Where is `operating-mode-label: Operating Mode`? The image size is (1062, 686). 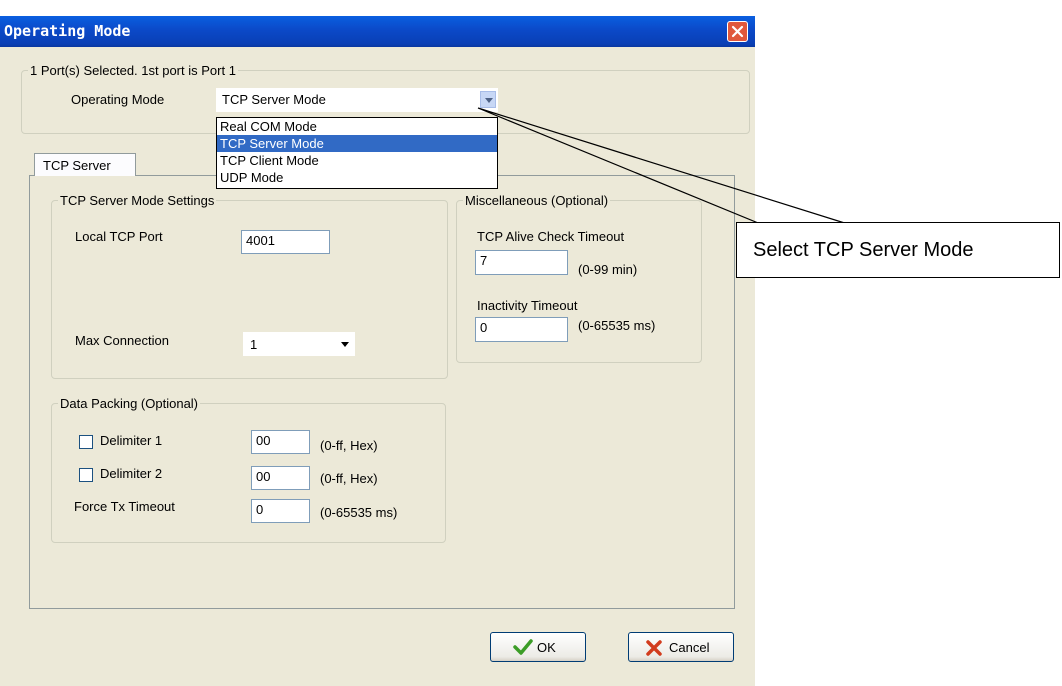 operating-mode-label: Operating Mode is located at coordinates (118, 99).